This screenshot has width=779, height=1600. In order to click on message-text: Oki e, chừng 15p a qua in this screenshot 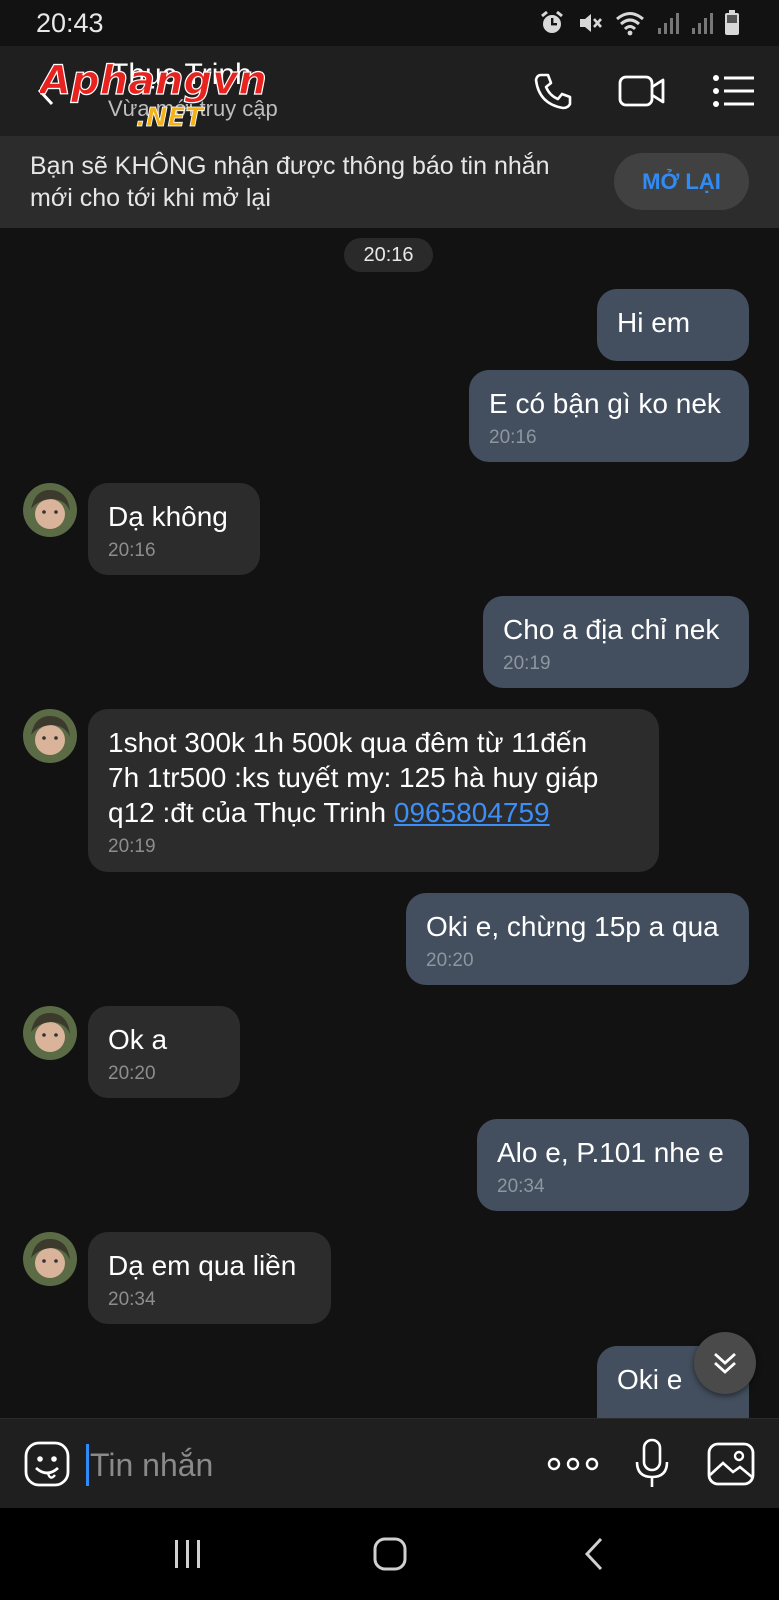, I will do `click(572, 926)`.